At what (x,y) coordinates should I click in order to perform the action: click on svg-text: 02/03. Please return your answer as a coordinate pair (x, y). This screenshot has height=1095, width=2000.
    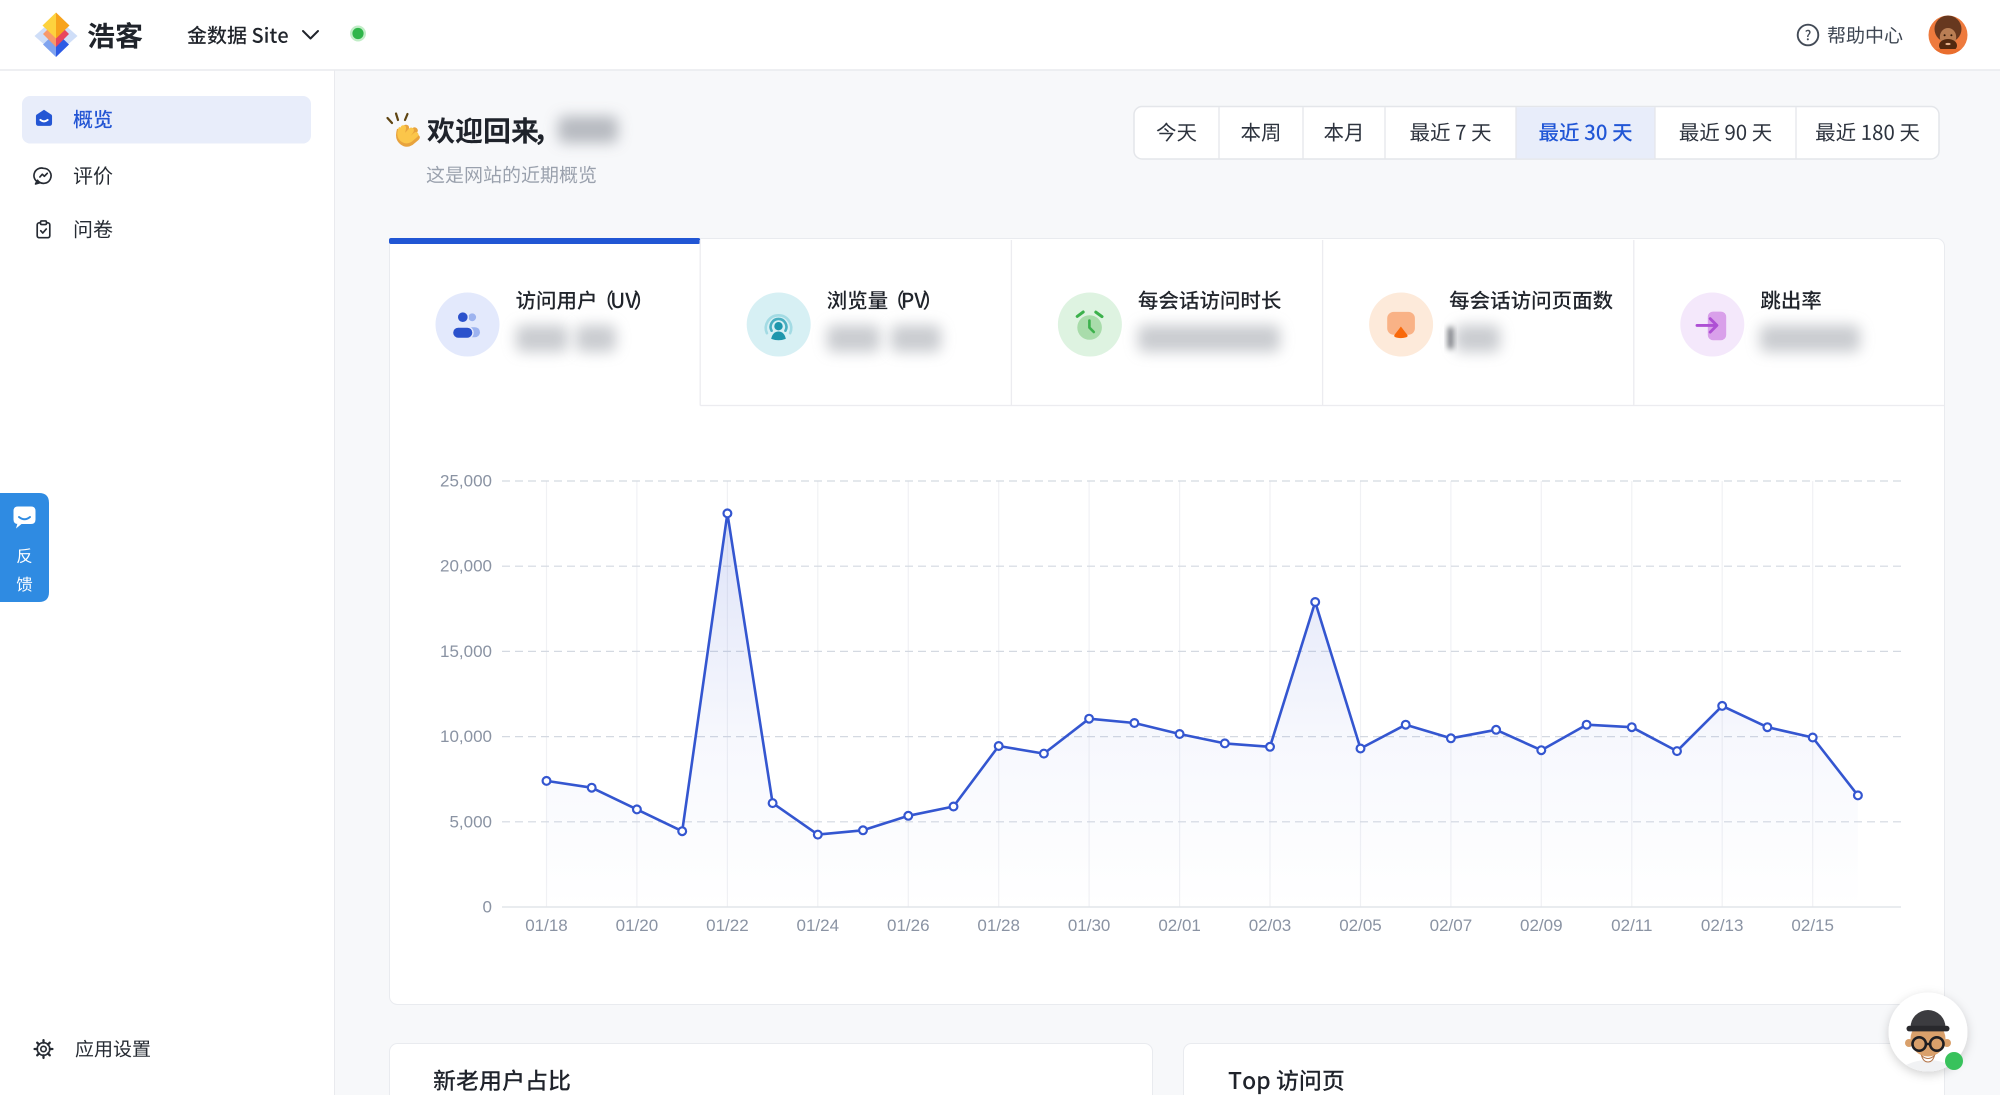
    Looking at the image, I should click on (1270, 925).